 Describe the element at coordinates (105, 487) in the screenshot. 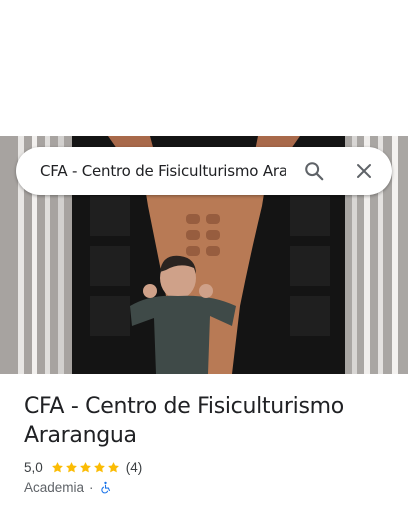

I see `wheelchair-icon` at that location.